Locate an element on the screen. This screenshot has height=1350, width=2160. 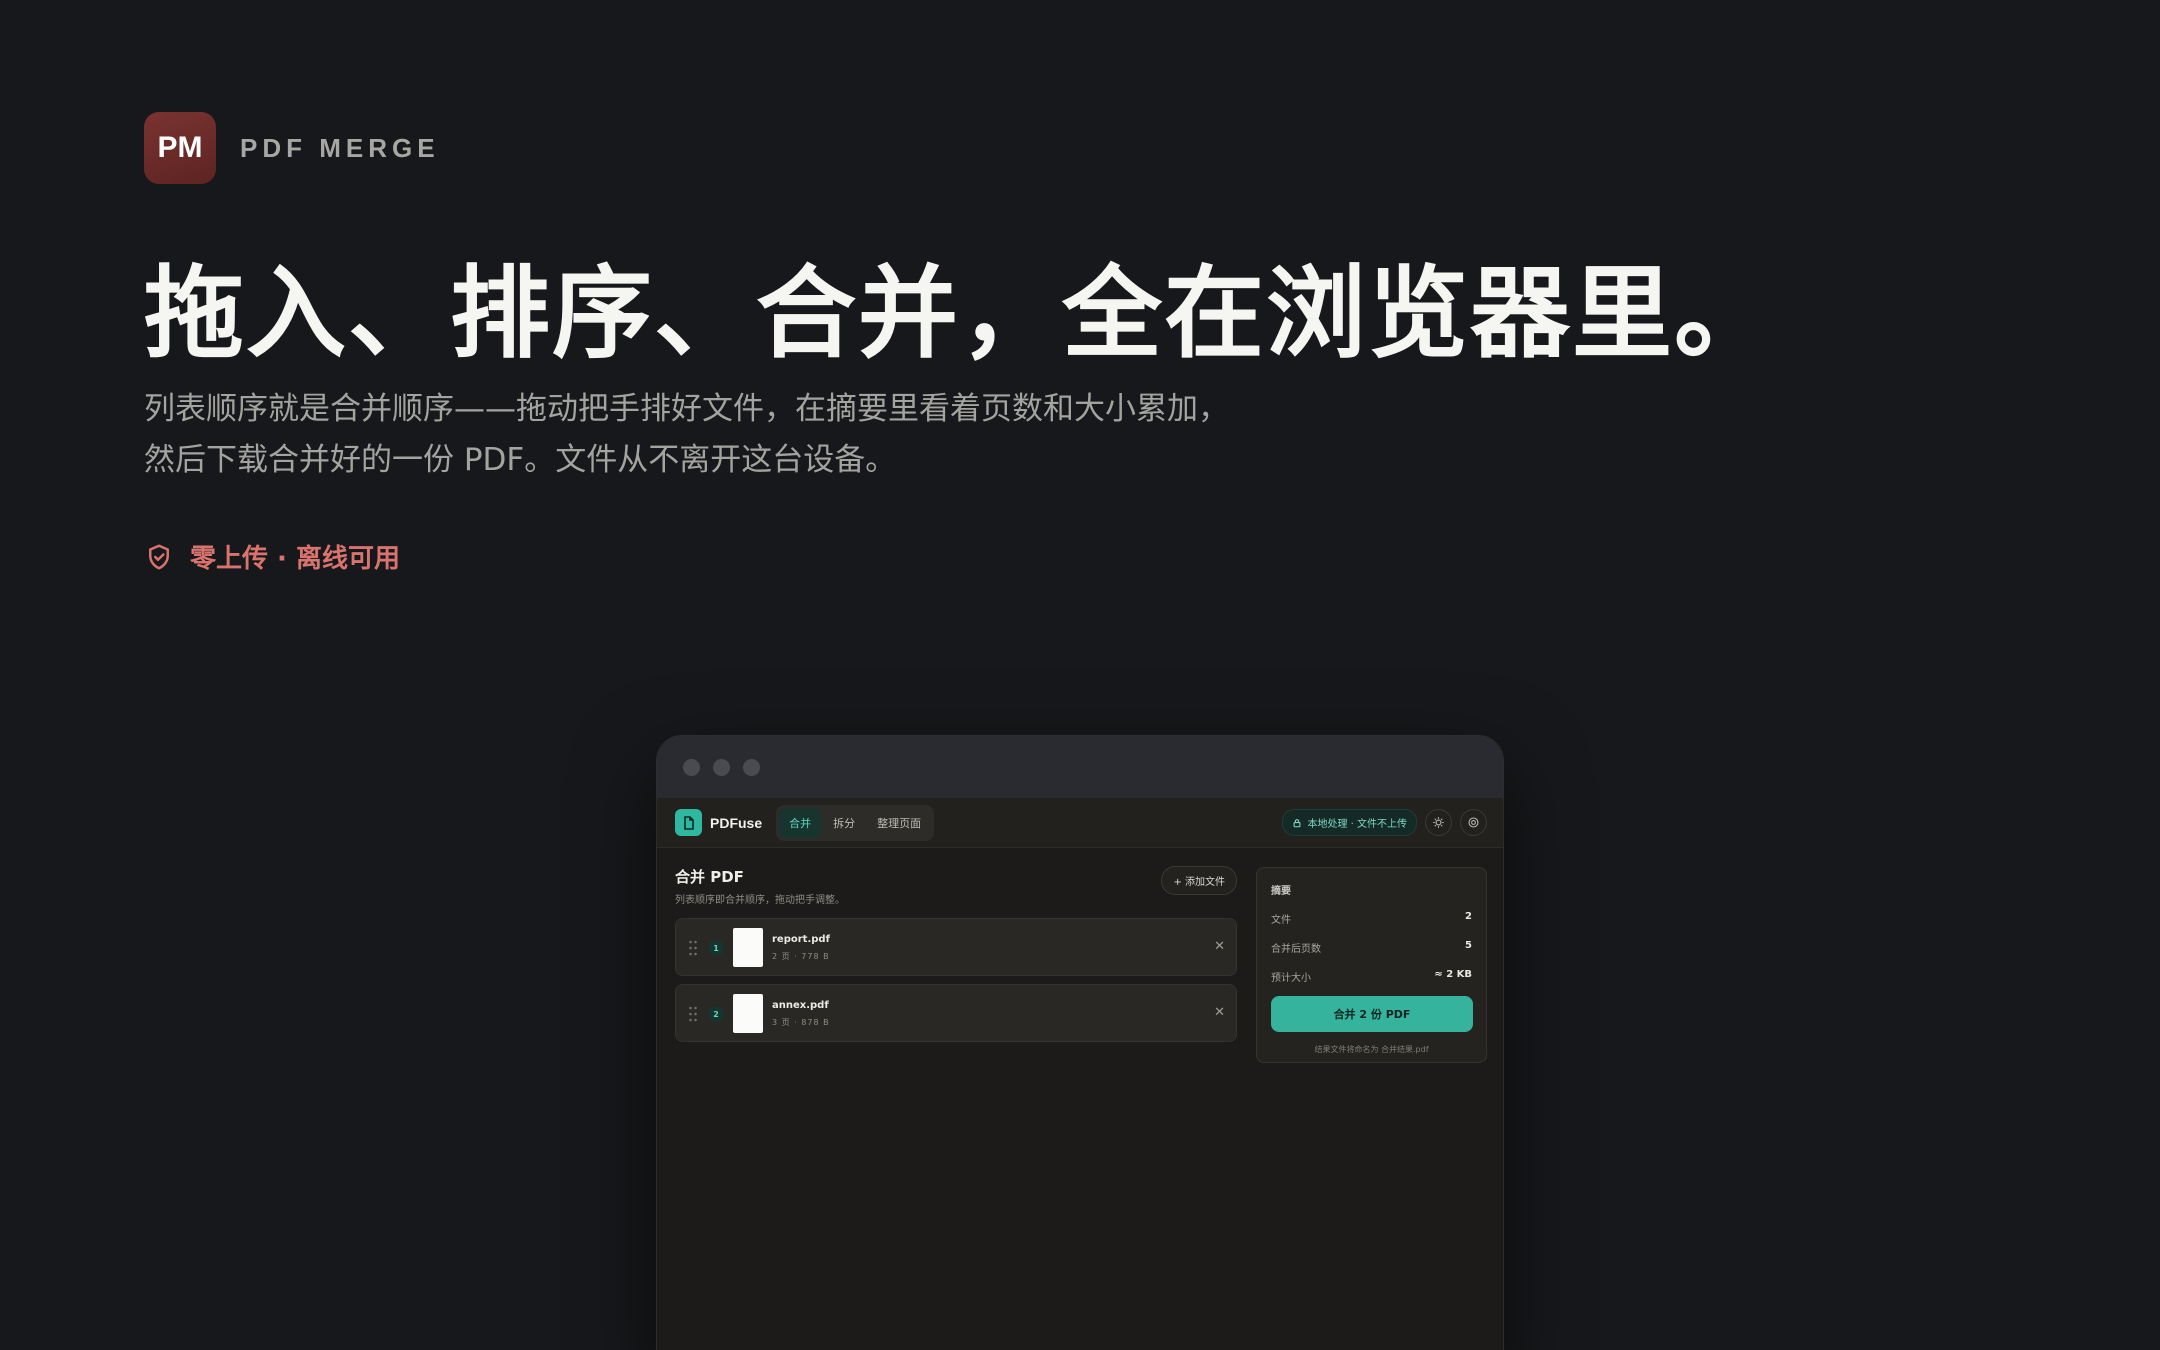
theme-toggle-button is located at coordinates (1438, 822).